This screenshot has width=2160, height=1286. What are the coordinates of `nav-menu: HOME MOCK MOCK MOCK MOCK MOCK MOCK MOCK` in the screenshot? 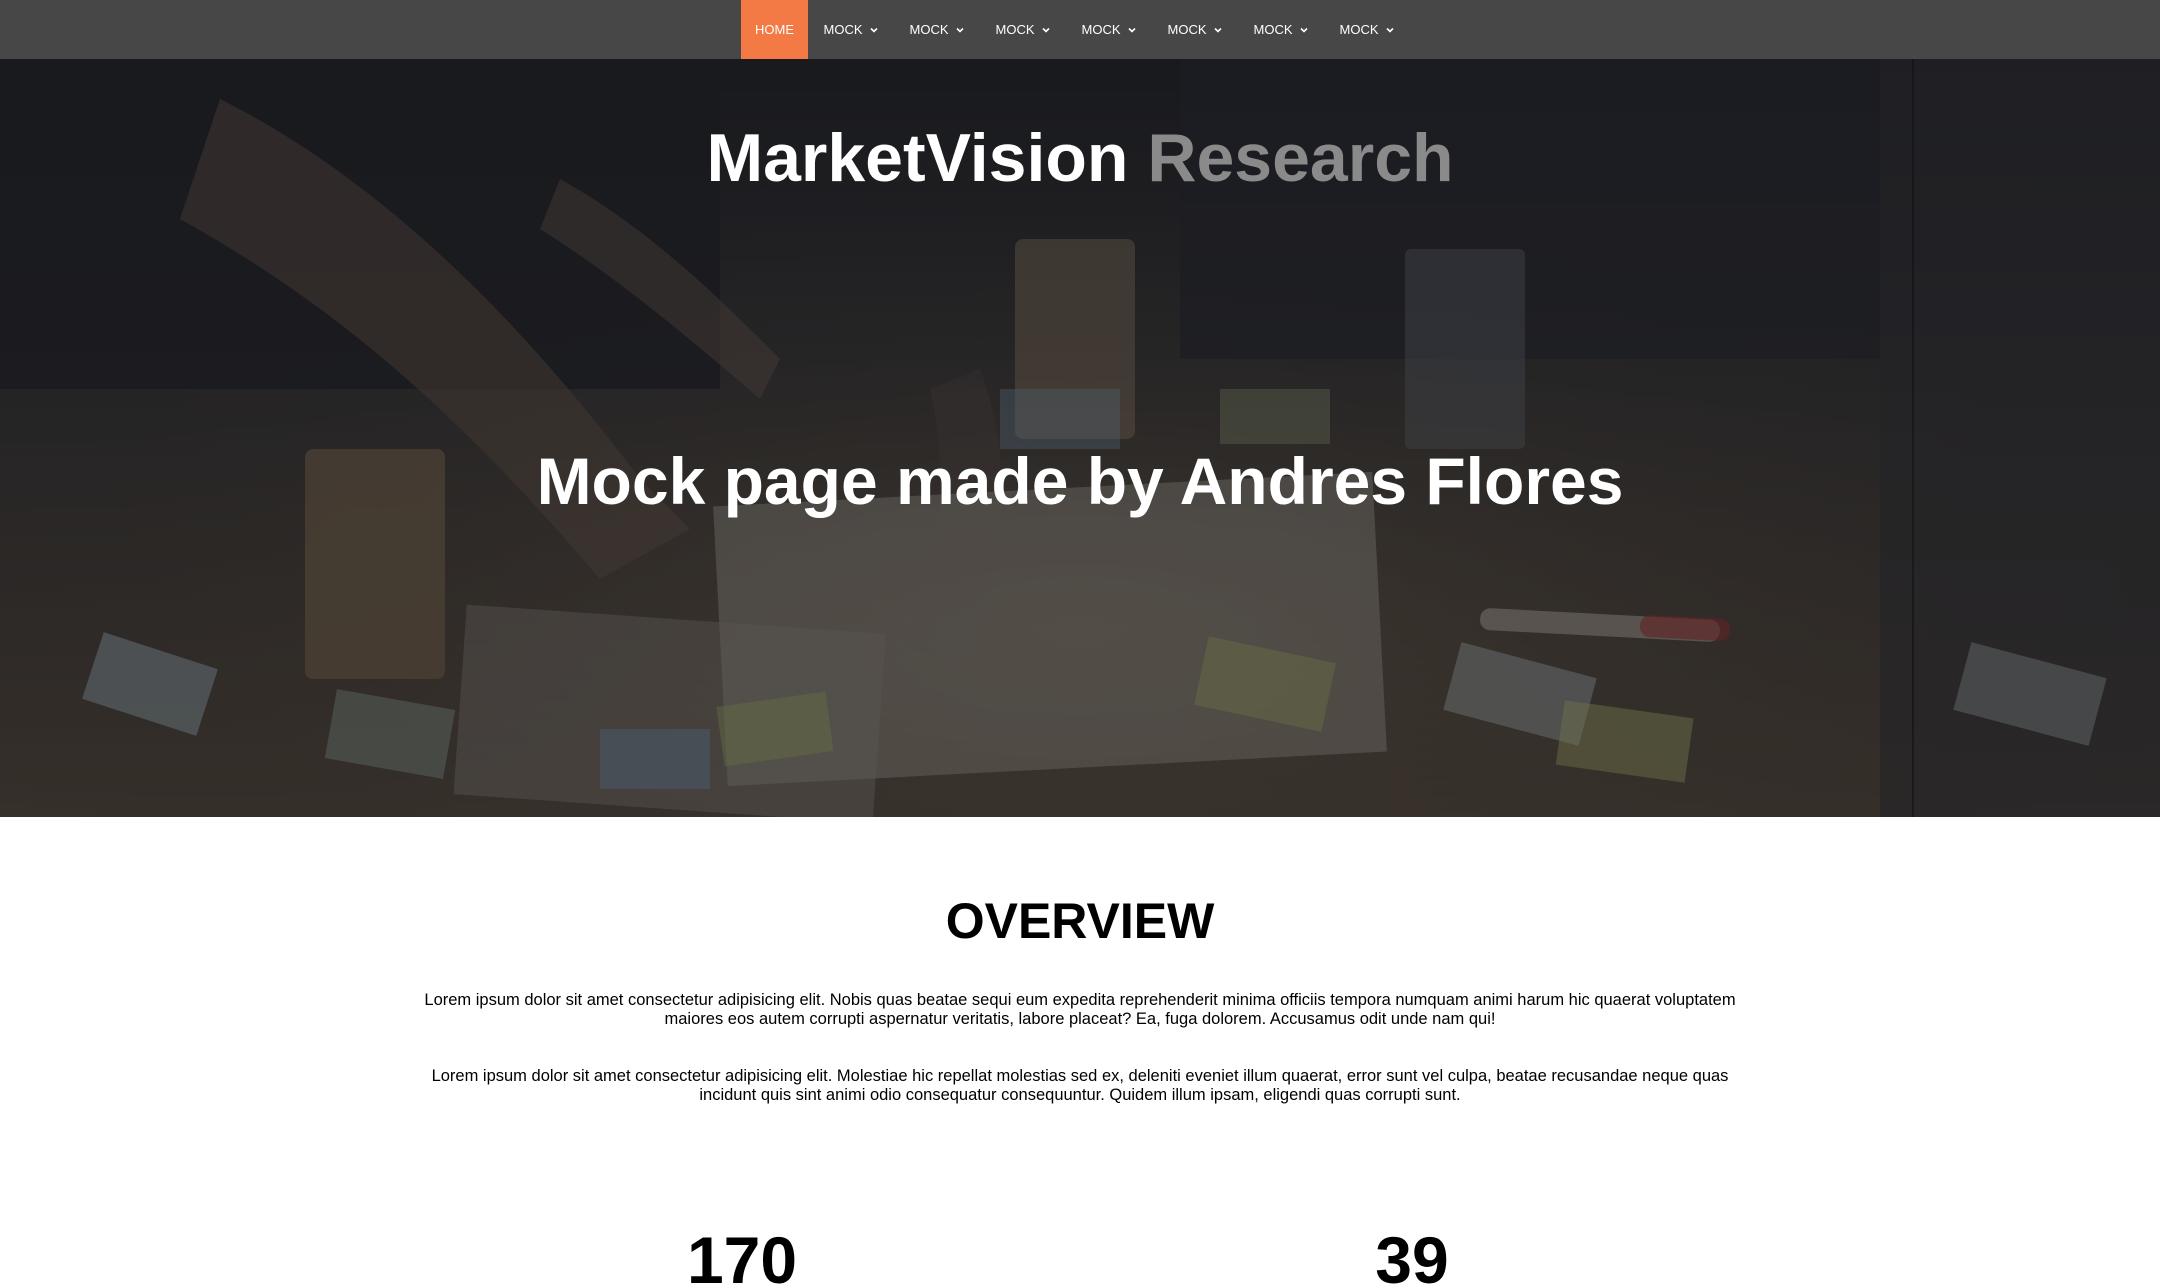 It's located at (1075, 29).